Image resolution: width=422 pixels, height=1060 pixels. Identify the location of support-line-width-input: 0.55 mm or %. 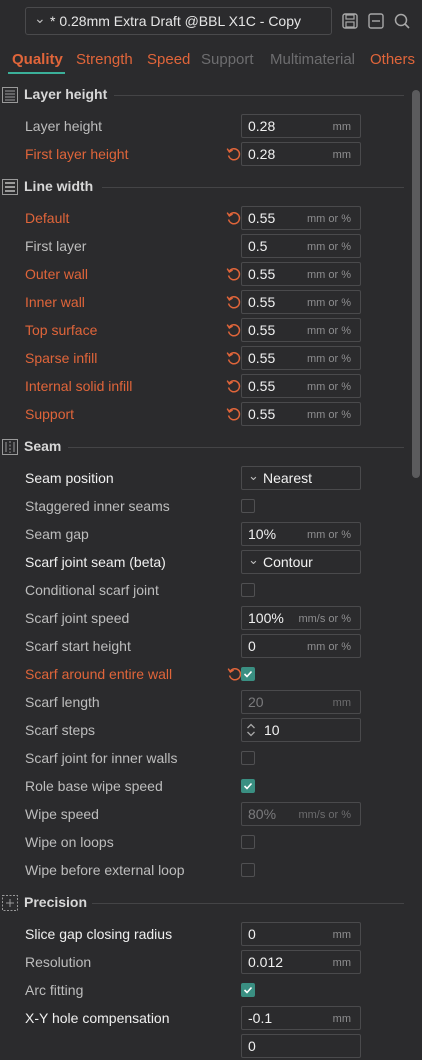
(301, 414).